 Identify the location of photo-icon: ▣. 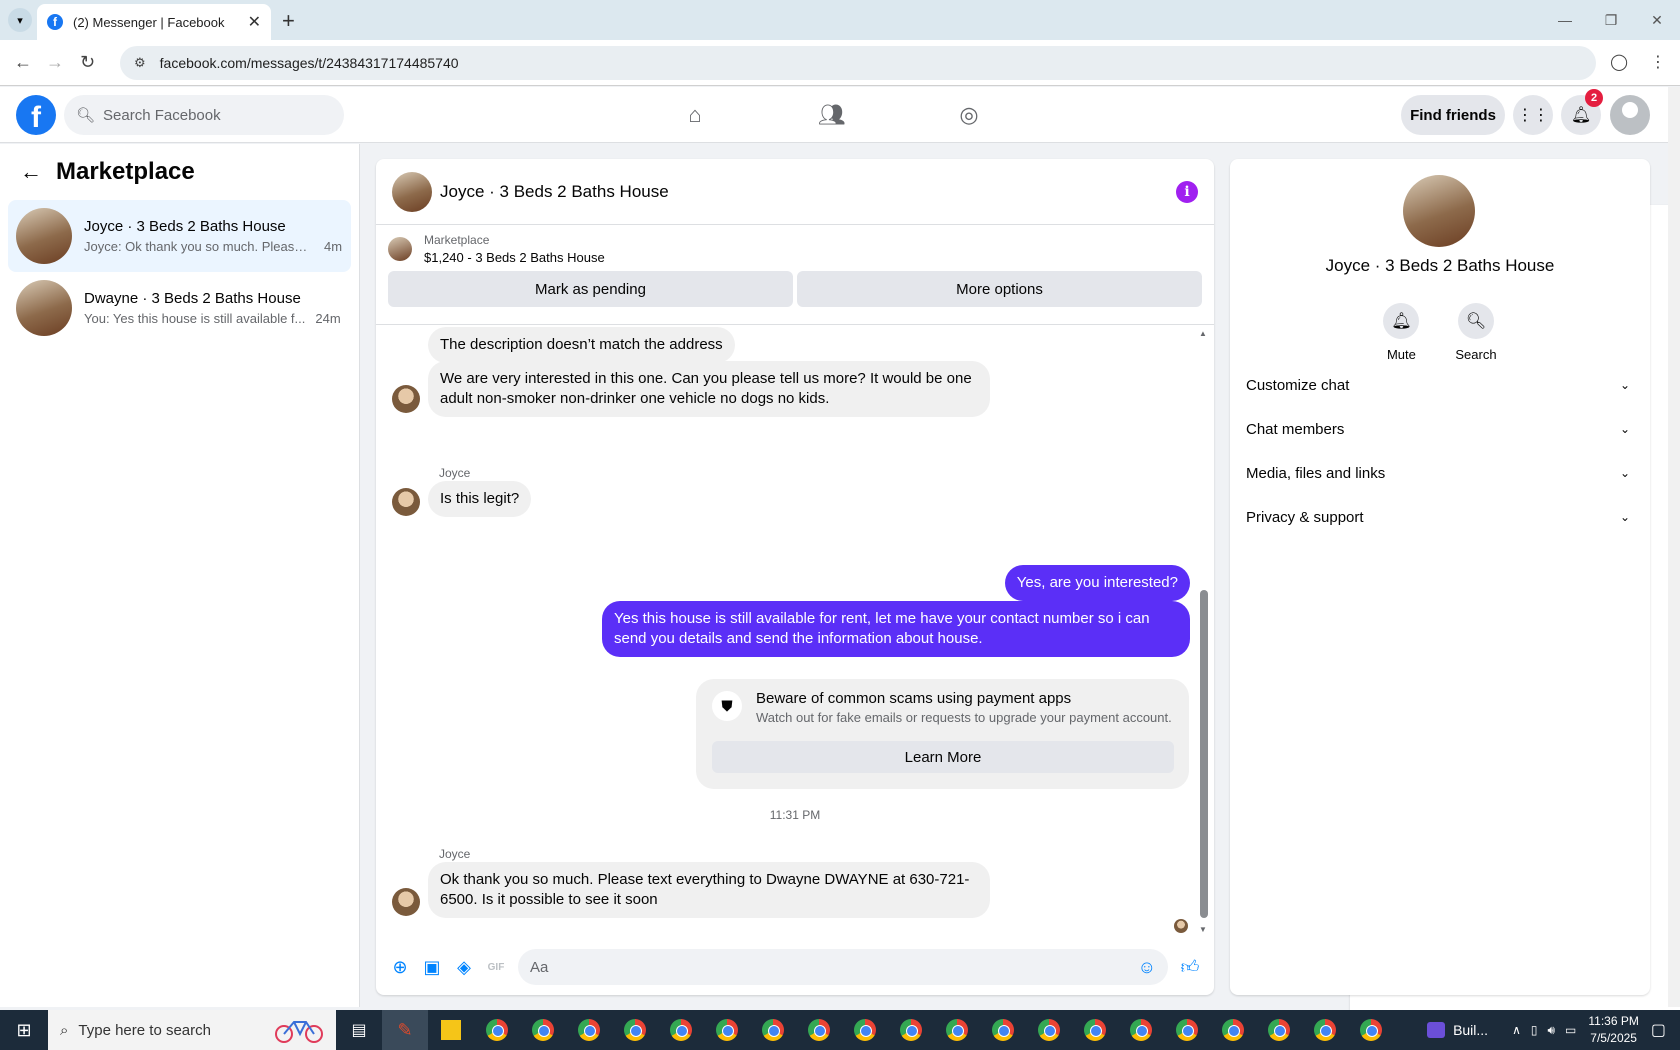
(432, 967).